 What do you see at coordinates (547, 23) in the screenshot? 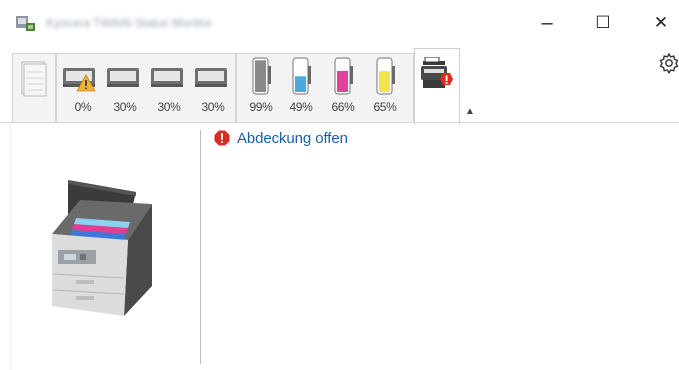
I see `minimize-button: –` at bounding box center [547, 23].